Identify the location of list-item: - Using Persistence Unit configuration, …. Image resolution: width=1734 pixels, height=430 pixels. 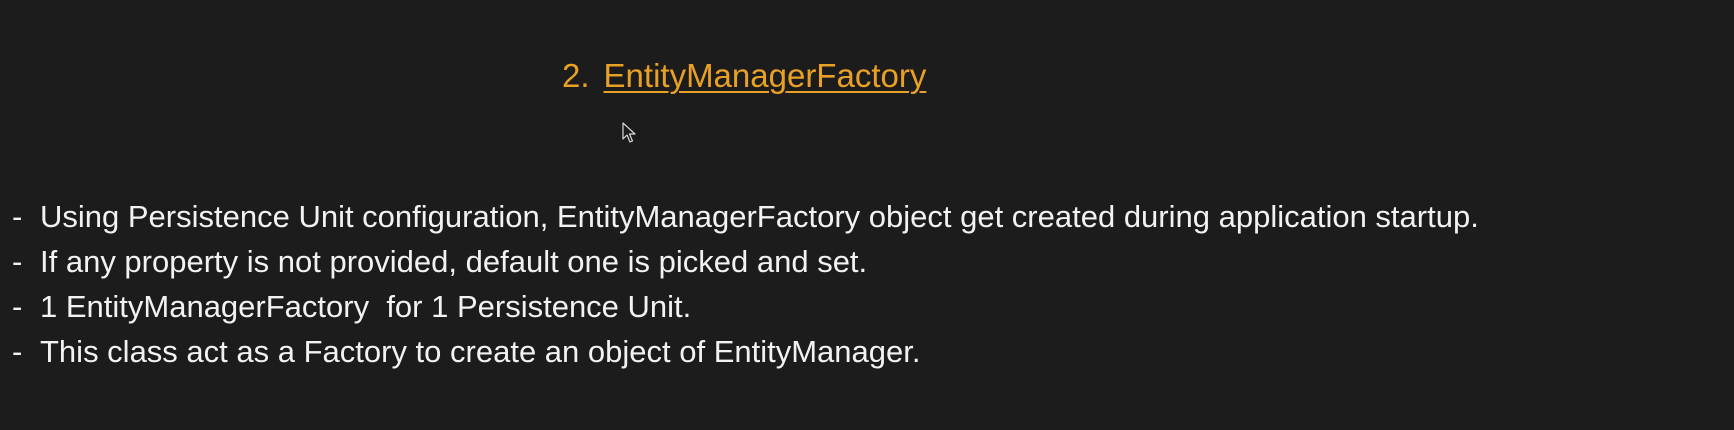
(745, 221).